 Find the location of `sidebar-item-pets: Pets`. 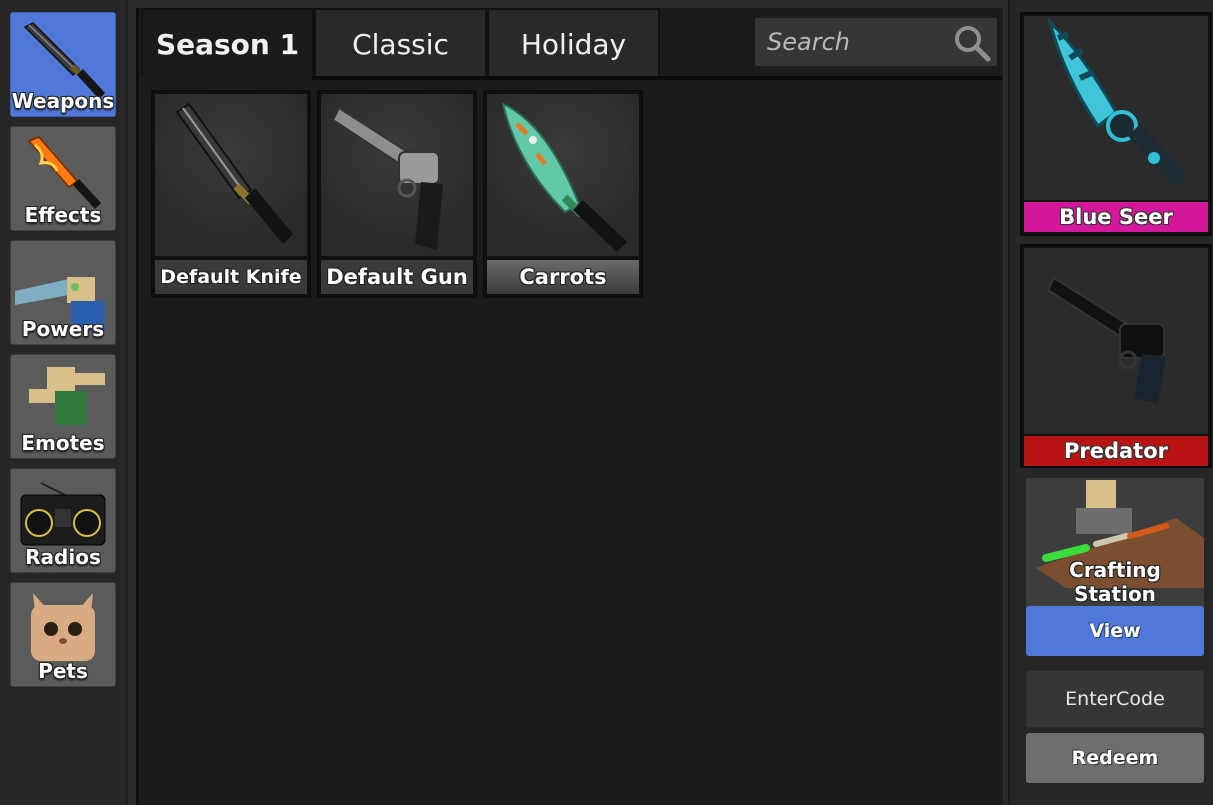

sidebar-item-pets: Pets is located at coordinates (63, 634).